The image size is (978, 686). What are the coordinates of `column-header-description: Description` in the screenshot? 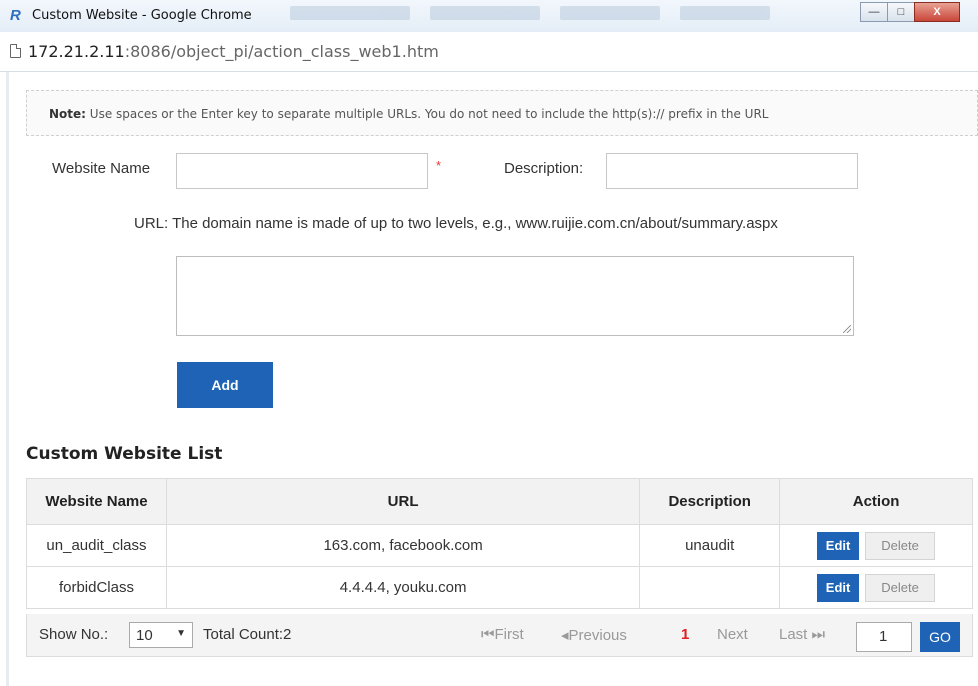 It's located at (710, 501).